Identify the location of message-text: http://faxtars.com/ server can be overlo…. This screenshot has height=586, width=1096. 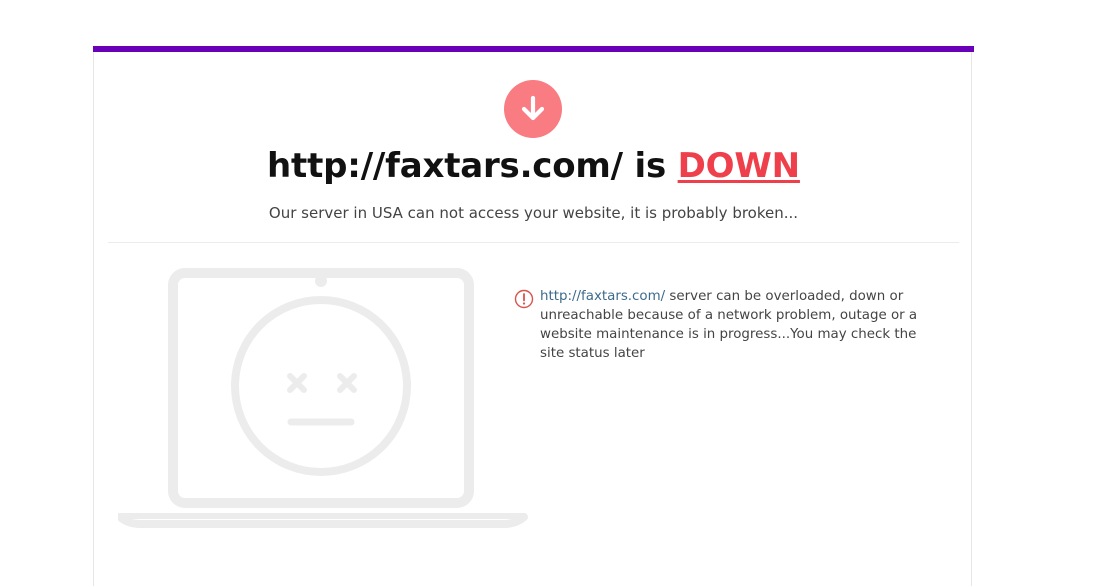
(740, 325).